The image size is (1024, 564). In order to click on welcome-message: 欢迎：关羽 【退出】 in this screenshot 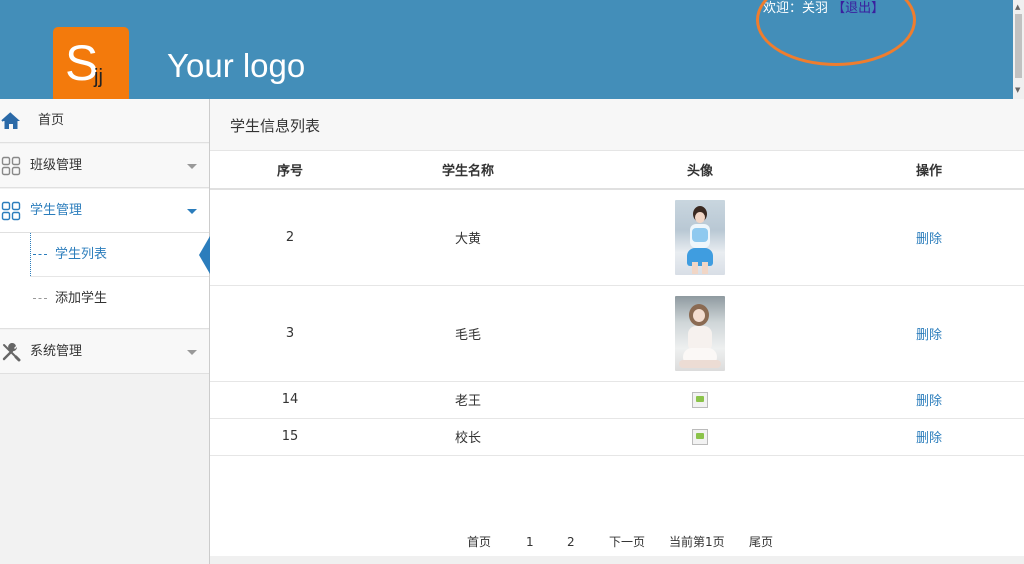, I will do `click(823, 9)`.